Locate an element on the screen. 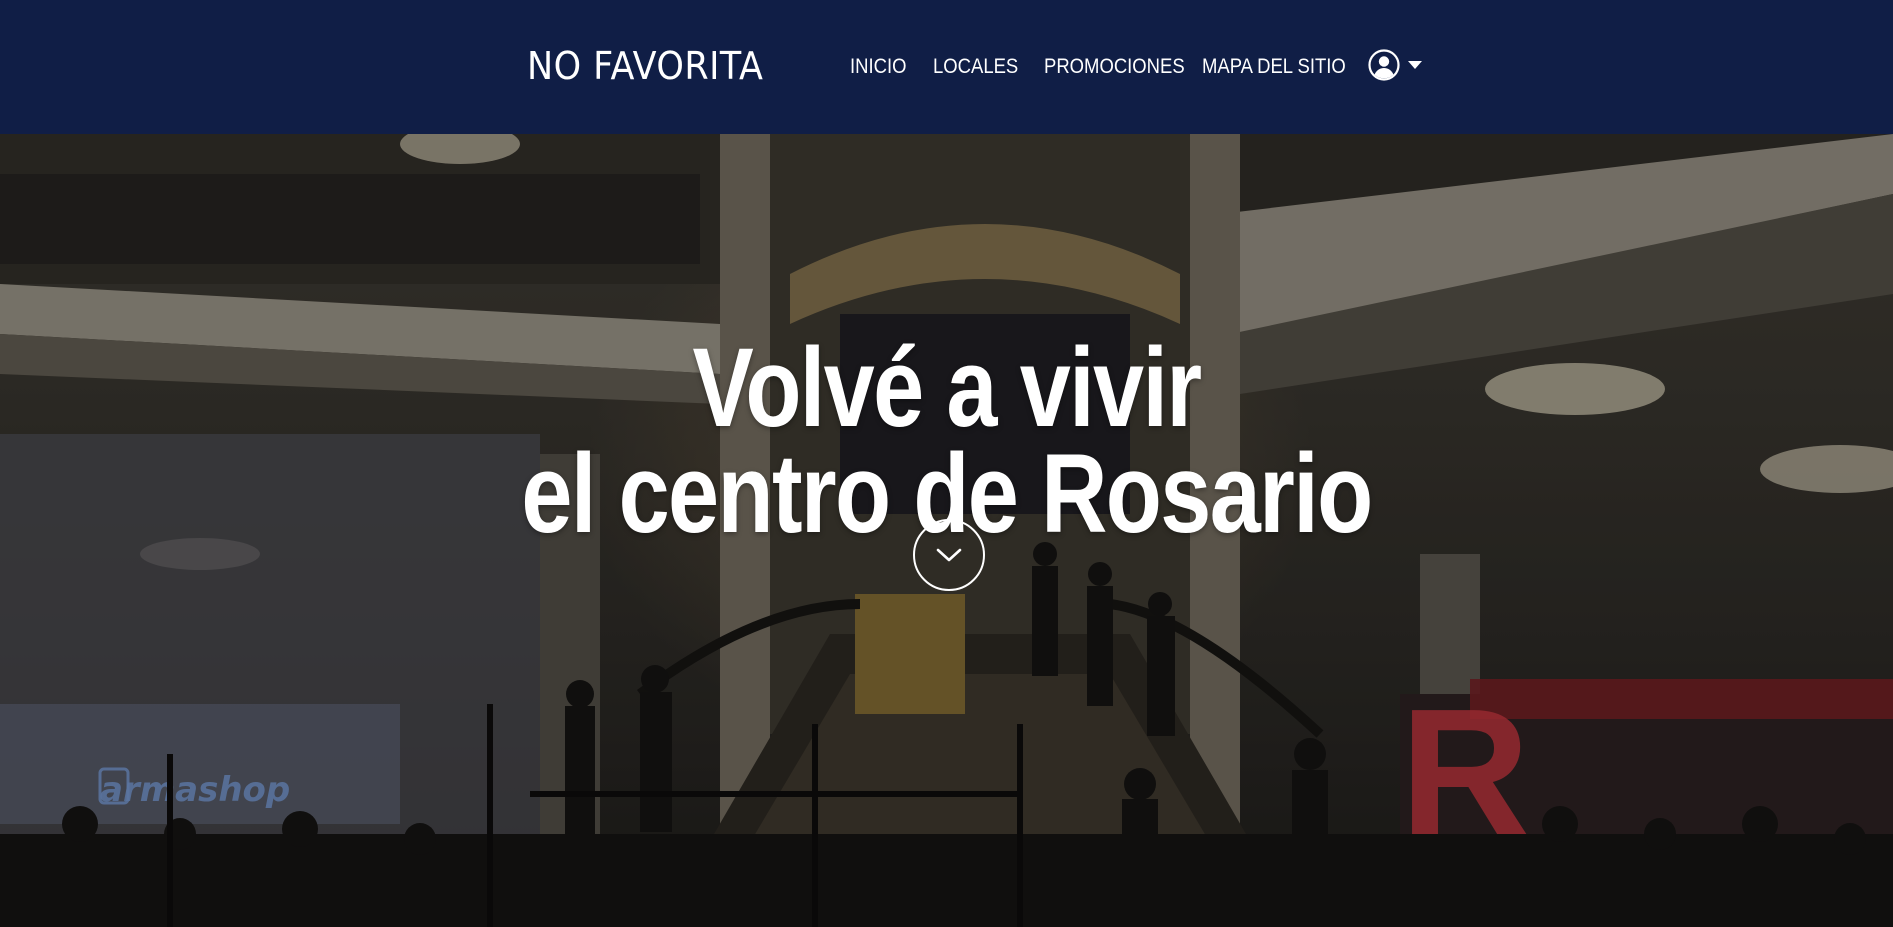 The height and width of the screenshot is (927, 1893). caret-down-icon is located at coordinates (1415, 65).